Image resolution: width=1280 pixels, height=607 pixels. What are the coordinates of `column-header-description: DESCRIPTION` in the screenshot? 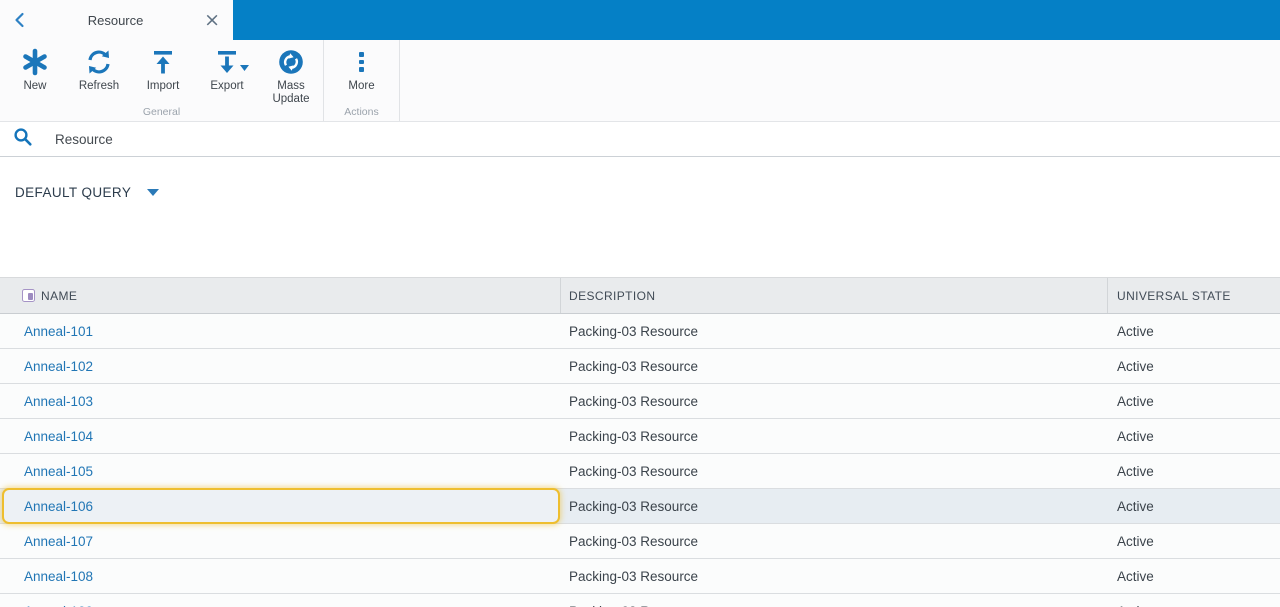 It's located at (834, 295).